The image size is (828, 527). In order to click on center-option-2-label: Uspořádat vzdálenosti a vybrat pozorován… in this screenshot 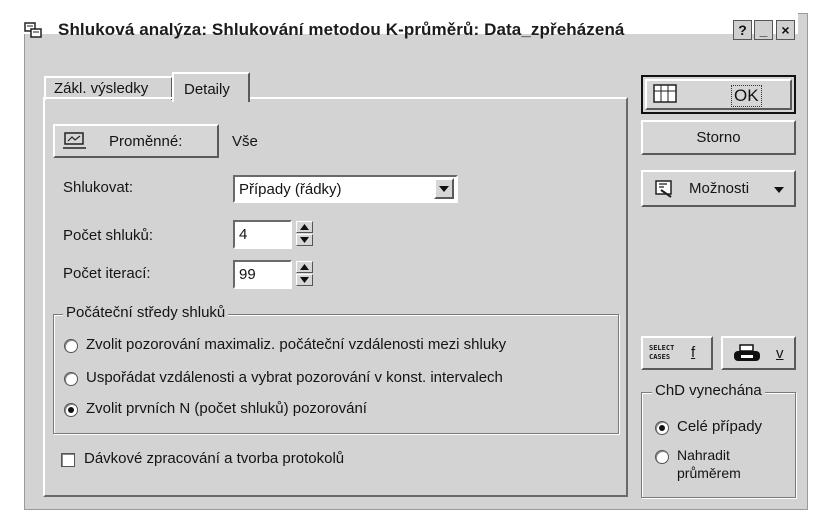, I will do `click(294, 377)`.